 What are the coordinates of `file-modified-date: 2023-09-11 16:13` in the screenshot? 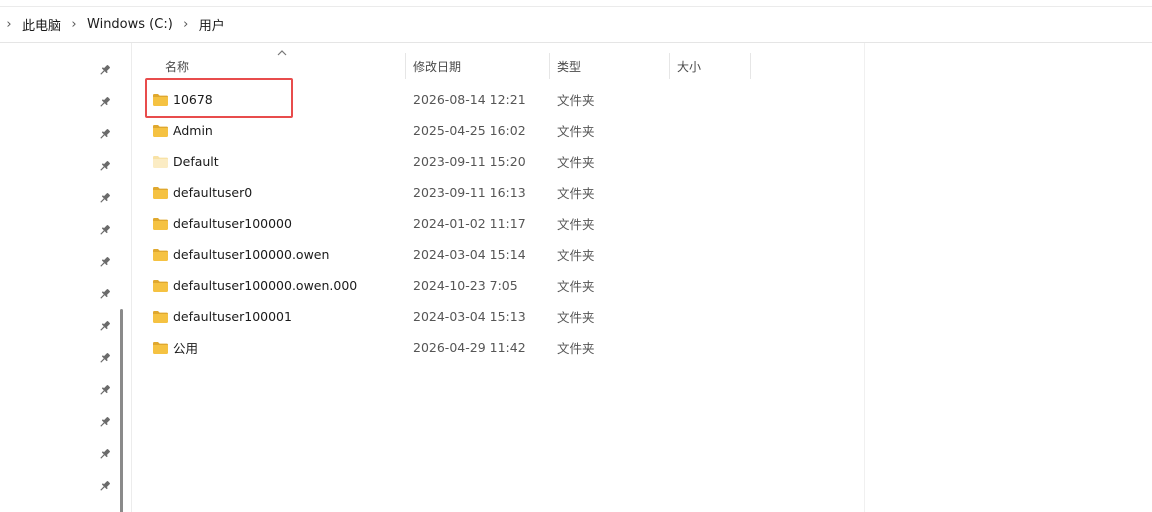 It's located at (469, 192).